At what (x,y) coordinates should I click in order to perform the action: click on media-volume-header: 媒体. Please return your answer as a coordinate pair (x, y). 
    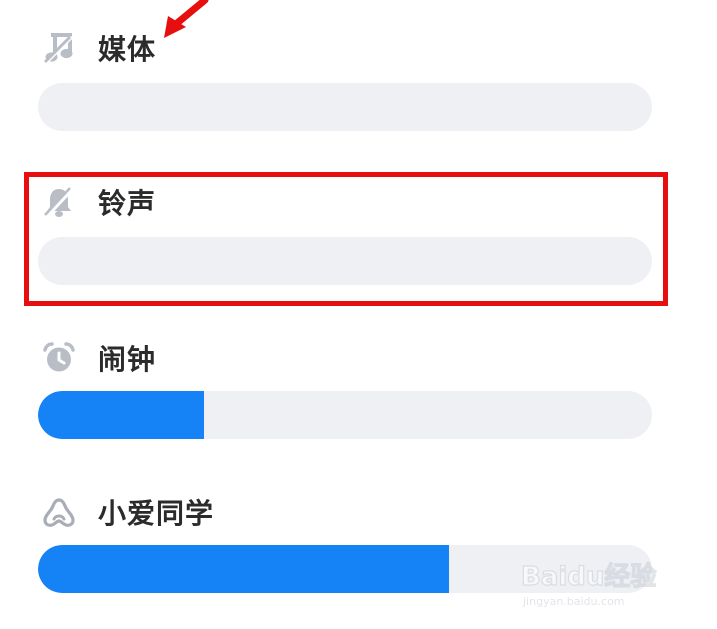
    Looking at the image, I should click on (98, 48).